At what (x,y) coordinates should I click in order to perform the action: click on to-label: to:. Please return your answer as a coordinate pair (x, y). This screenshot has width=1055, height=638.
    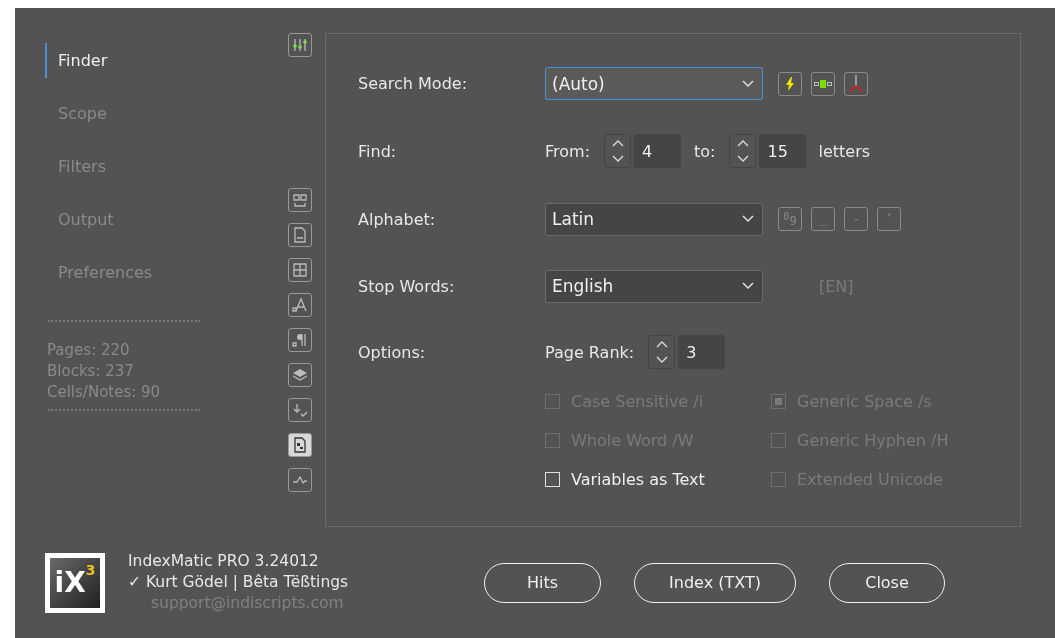
    Looking at the image, I should click on (705, 151).